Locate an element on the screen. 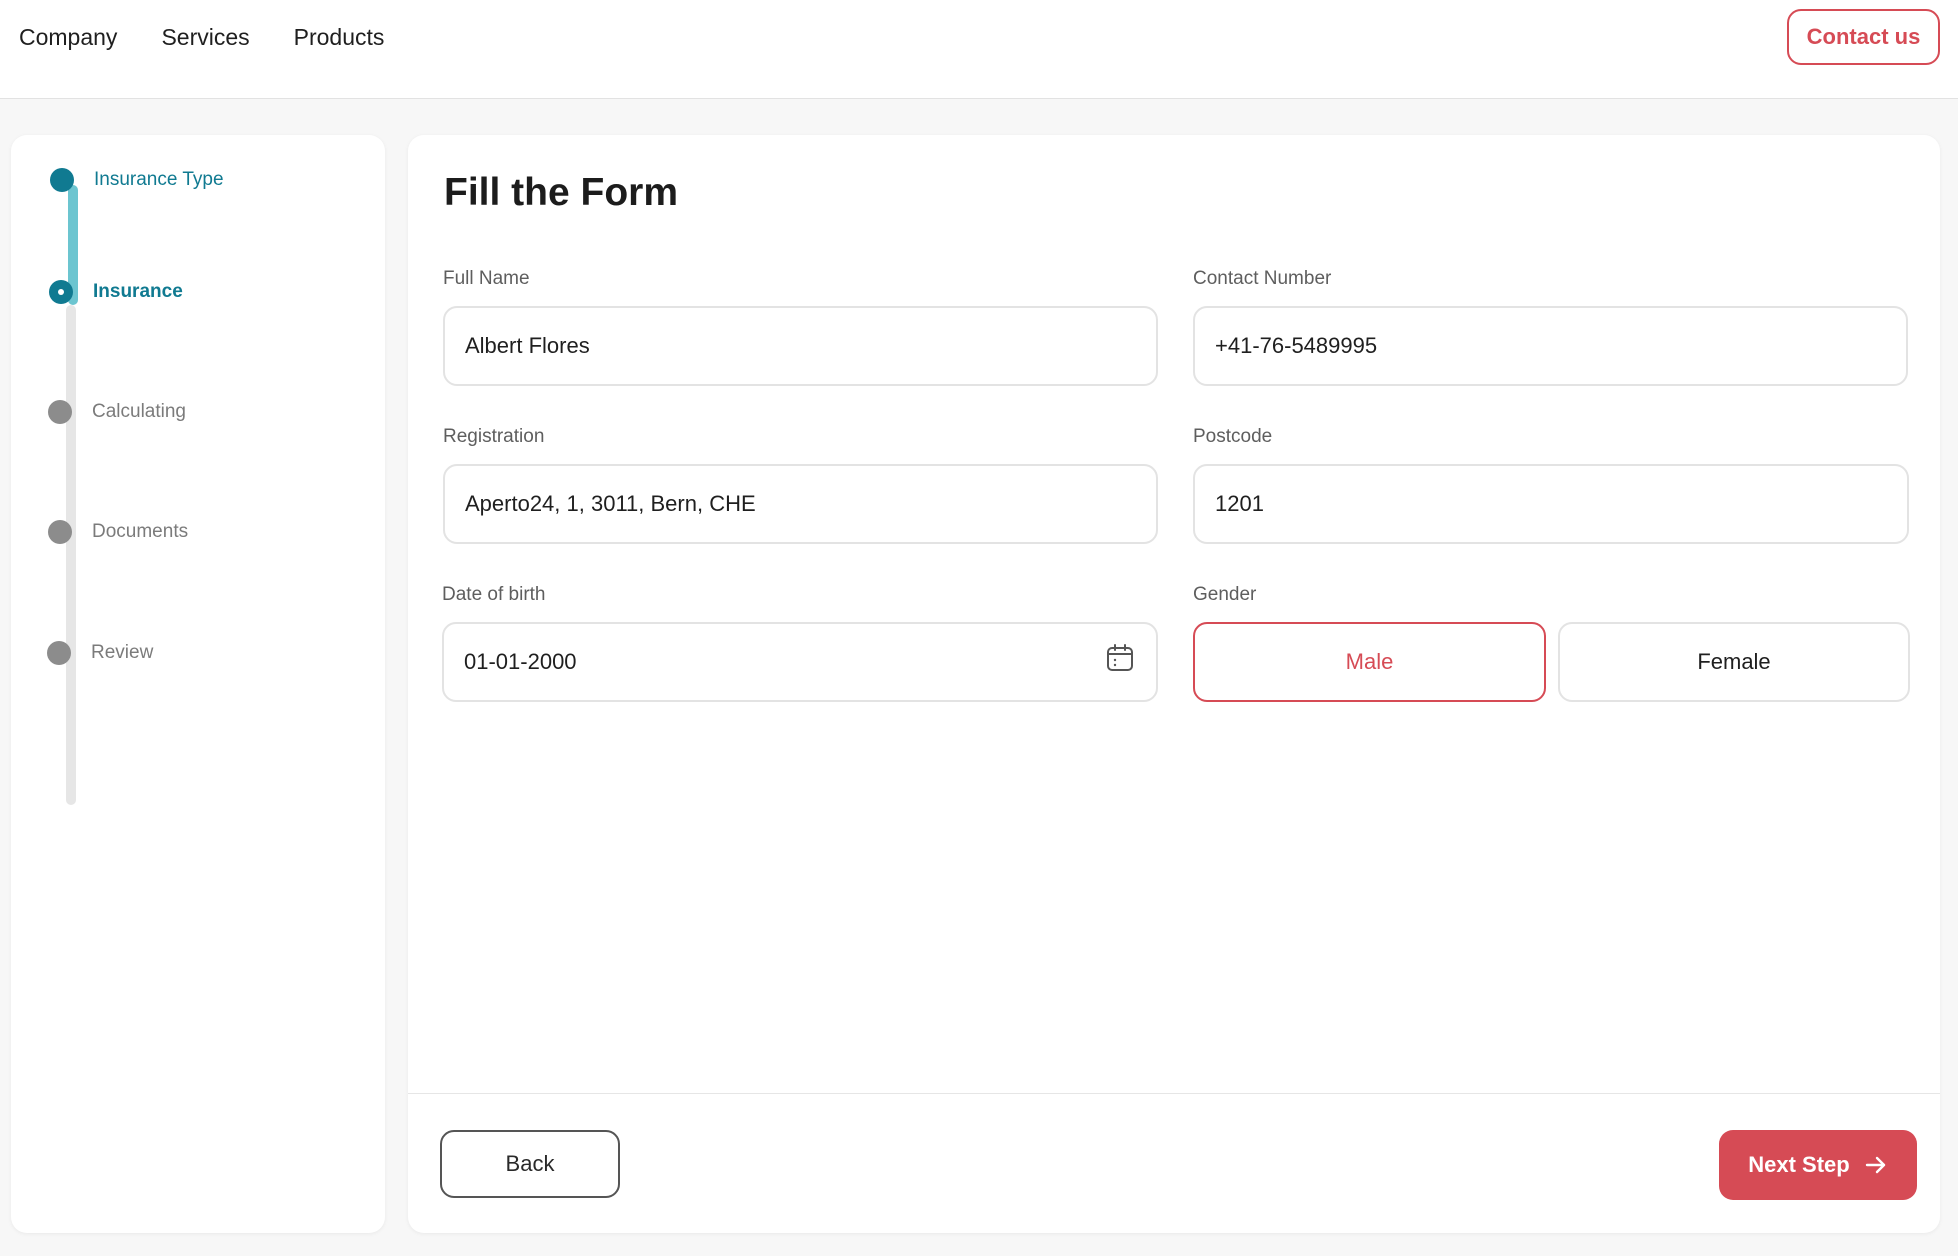 This screenshot has width=1958, height=1256. step-label: Insurance is located at coordinates (138, 291).